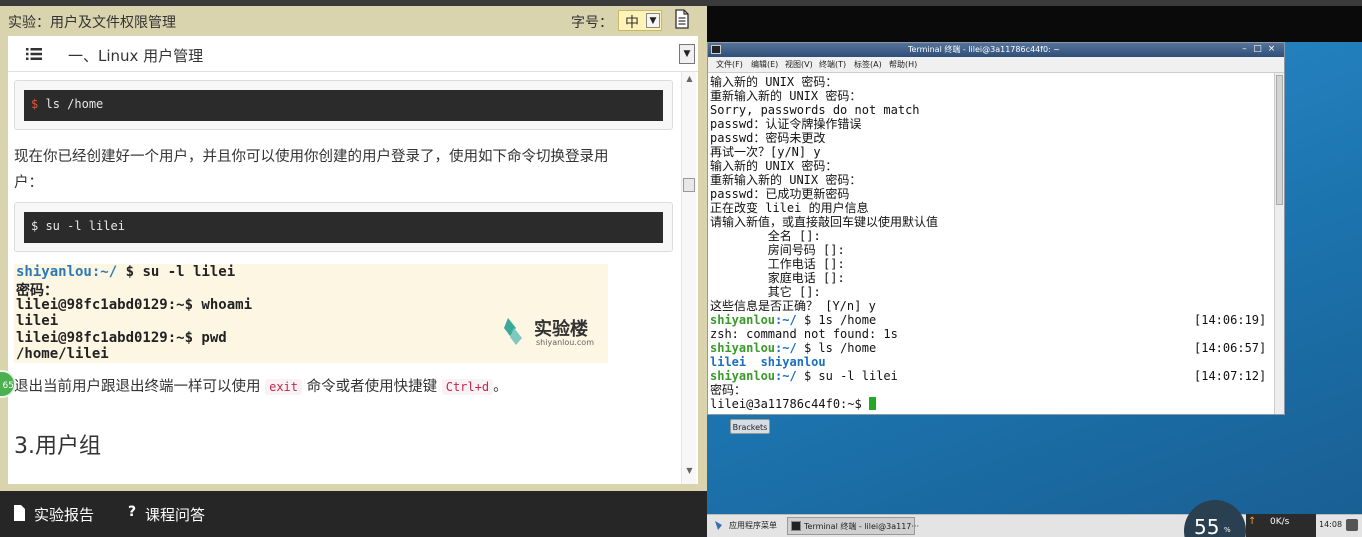 This screenshot has width=1362, height=537. What do you see at coordinates (64, 514) in the screenshot?
I see `lab-report-link: 实验报告` at bounding box center [64, 514].